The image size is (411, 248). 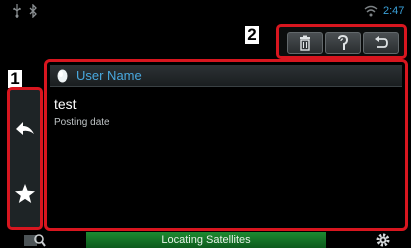 What do you see at coordinates (25, 158) in the screenshot?
I see `sidebar` at bounding box center [25, 158].